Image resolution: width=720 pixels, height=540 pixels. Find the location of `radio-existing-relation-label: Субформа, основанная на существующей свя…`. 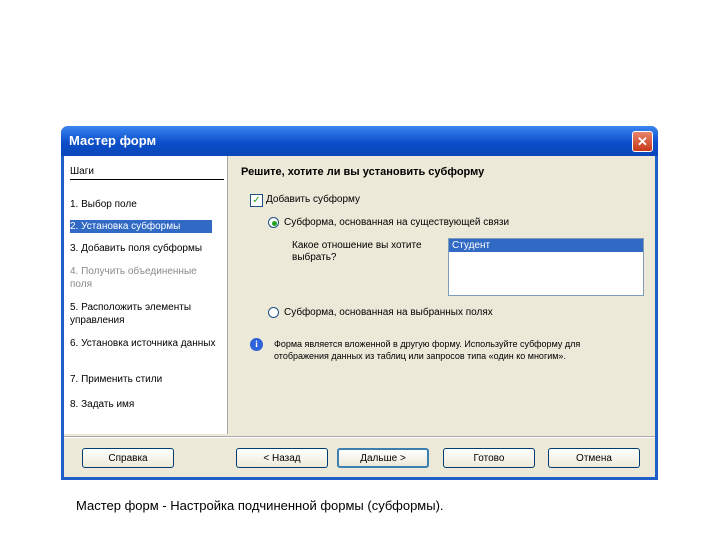

radio-existing-relation-label: Субформа, основанная на существующей свя… is located at coordinates (396, 222).